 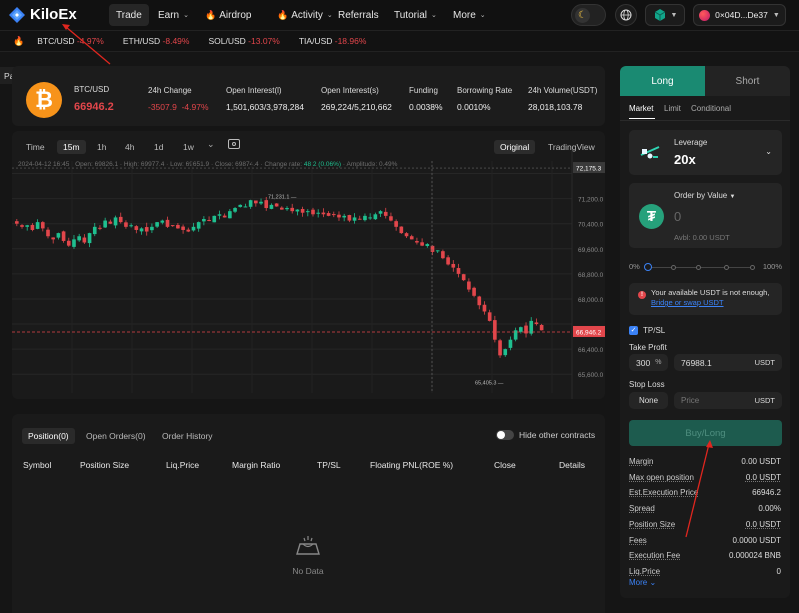 I want to click on y-tick-label: 68,800.0, so click(x=591, y=275).